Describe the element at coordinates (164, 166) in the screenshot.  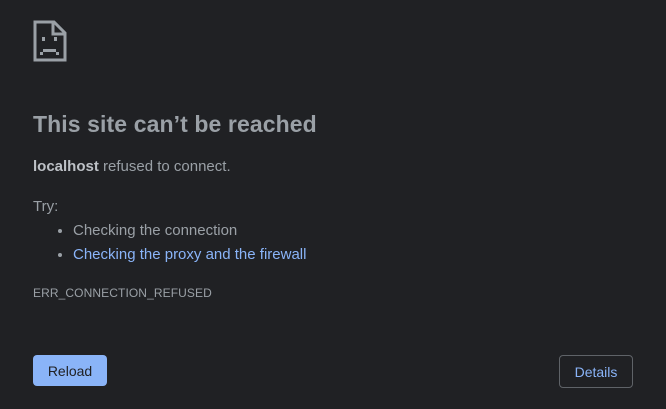
I see `error-summary-text: refused to connect.` at that location.